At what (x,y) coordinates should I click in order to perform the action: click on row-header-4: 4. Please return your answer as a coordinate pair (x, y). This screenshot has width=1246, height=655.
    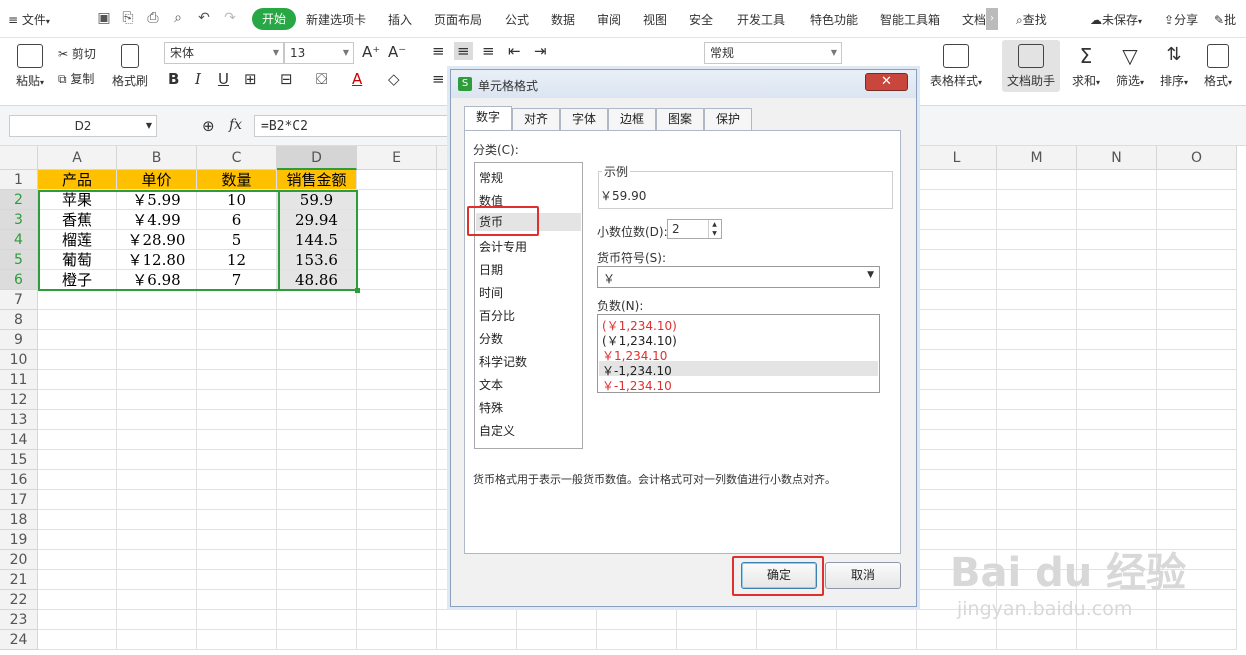
    Looking at the image, I should click on (19, 240).